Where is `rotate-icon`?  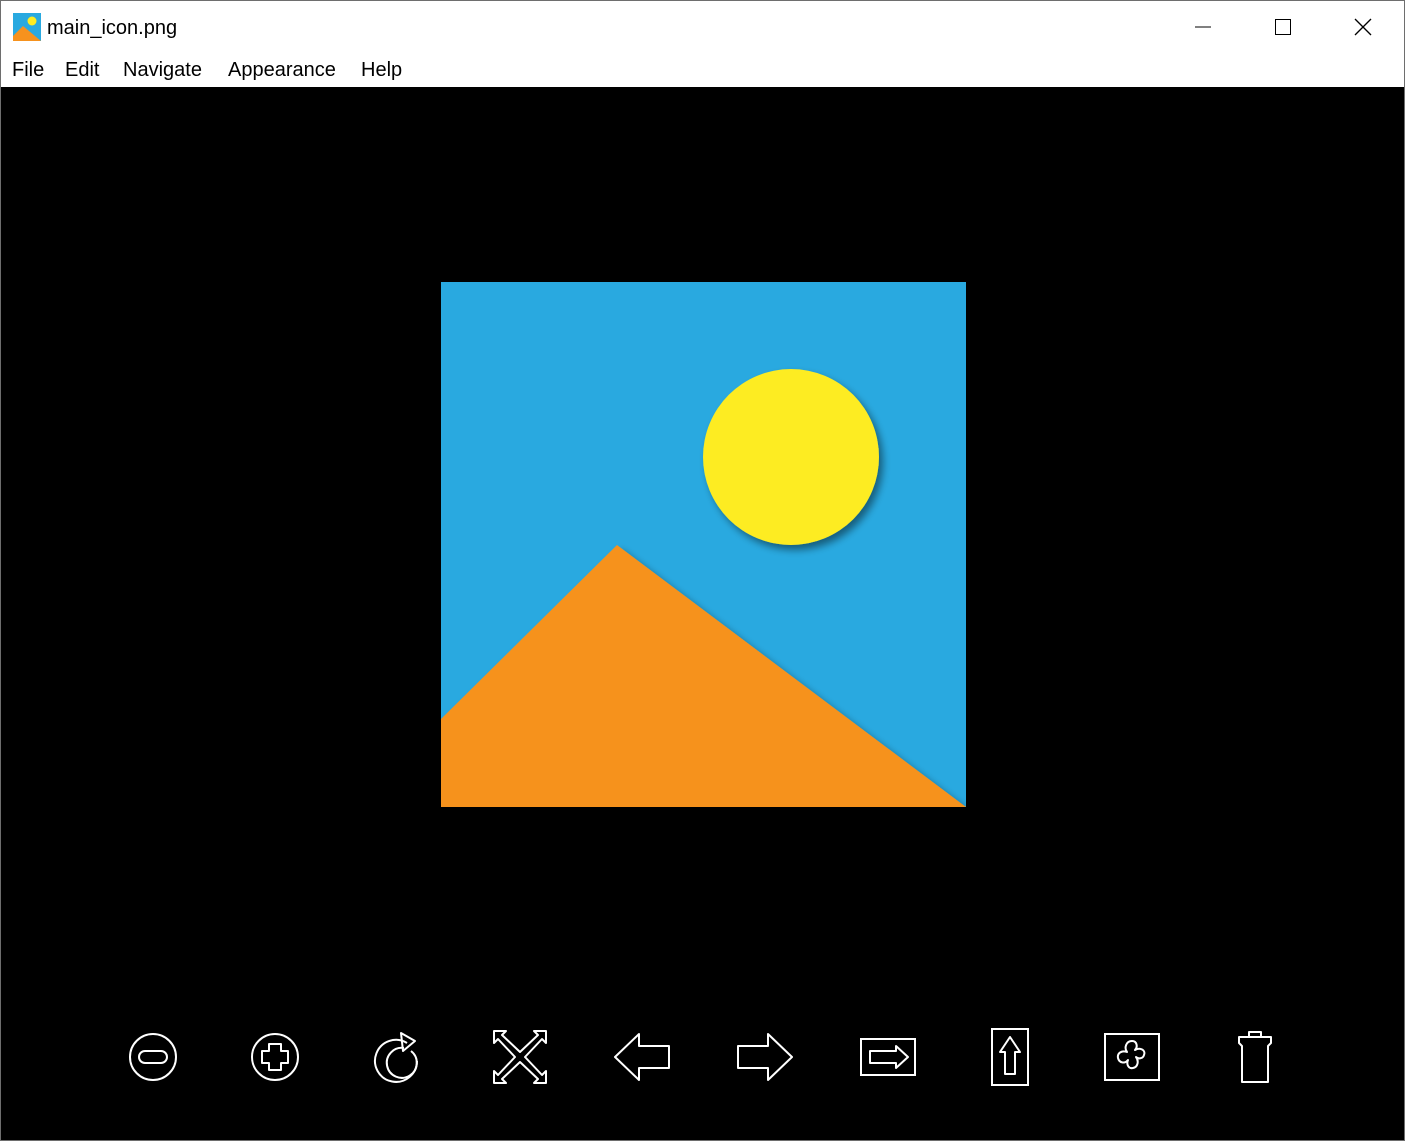 rotate-icon is located at coordinates (396, 1057).